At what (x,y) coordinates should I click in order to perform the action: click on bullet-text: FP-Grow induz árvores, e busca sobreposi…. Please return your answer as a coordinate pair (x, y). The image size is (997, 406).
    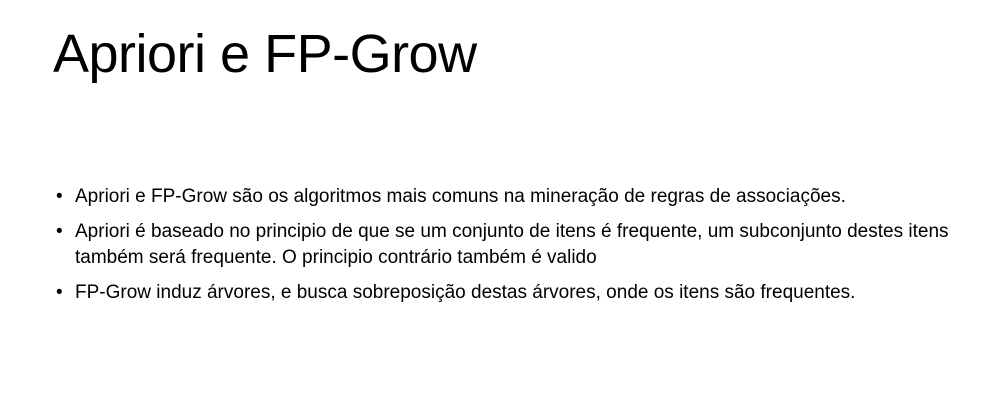
    Looking at the image, I should click on (465, 292).